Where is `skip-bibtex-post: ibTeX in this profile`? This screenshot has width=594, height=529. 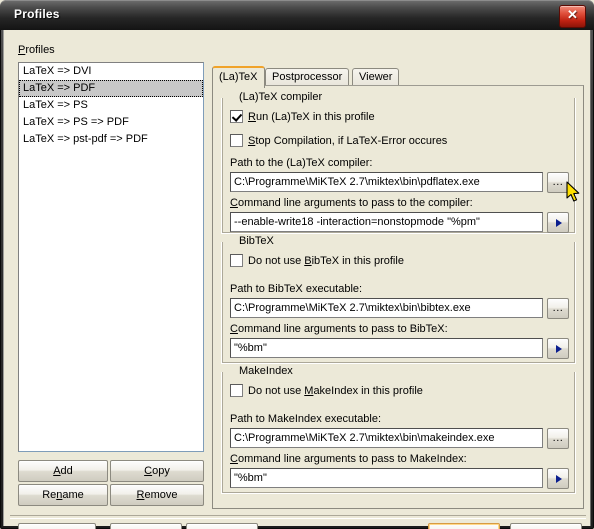 skip-bibtex-post: ibTeX in this profile is located at coordinates (357, 260).